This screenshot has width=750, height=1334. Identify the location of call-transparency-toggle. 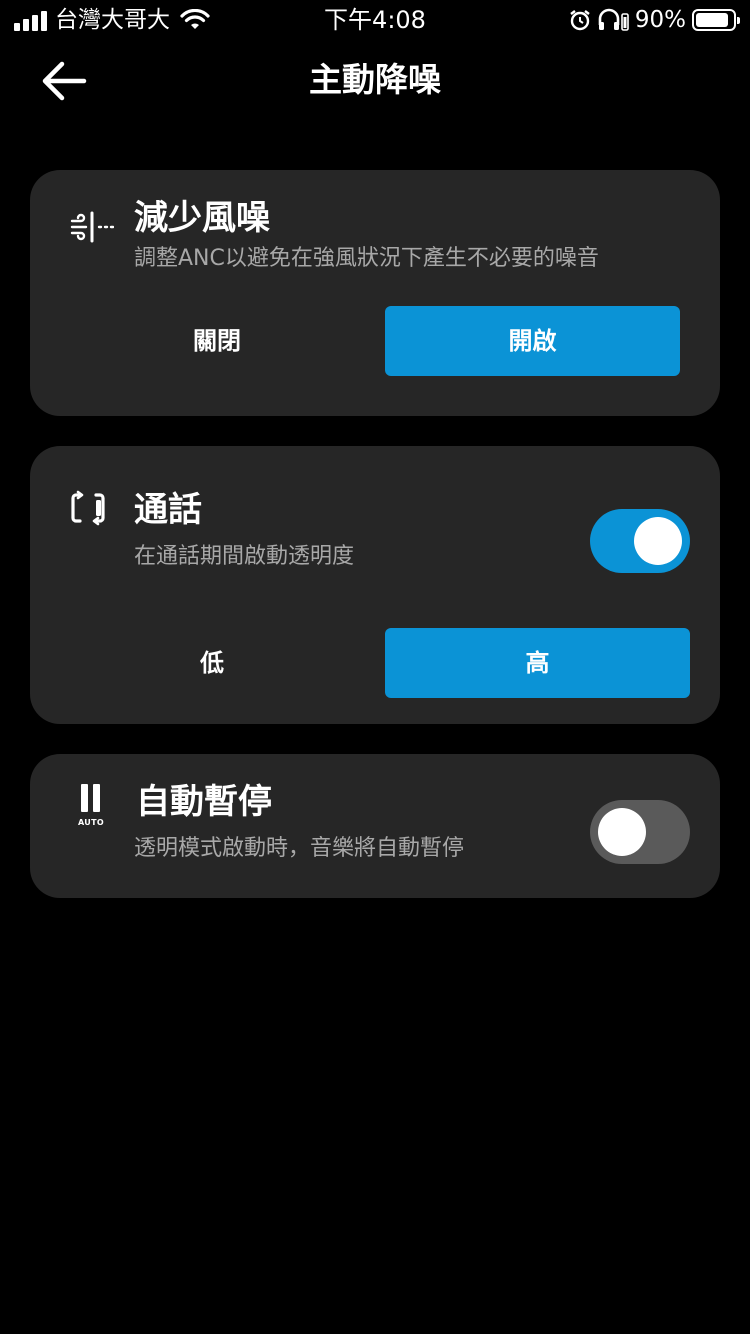
(640, 541).